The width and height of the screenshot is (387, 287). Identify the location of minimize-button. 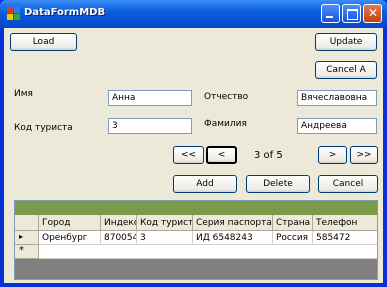
(330, 13).